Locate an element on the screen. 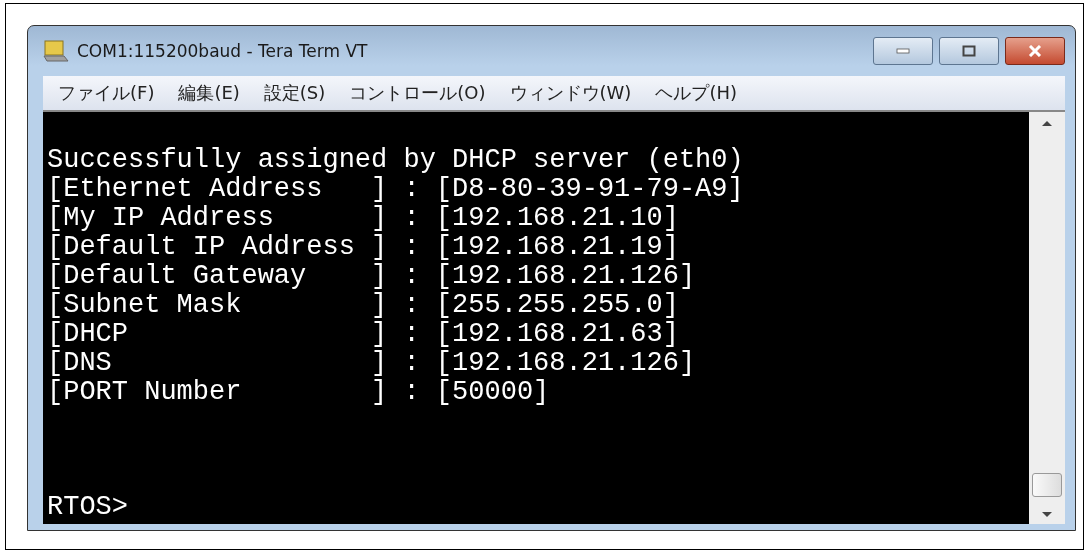  scroll-down-icon is located at coordinates (1047, 514).